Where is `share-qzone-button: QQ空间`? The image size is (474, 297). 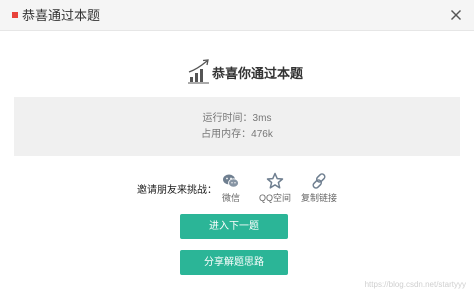
share-qzone-button: QQ空间 is located at coordinates (275, 189).